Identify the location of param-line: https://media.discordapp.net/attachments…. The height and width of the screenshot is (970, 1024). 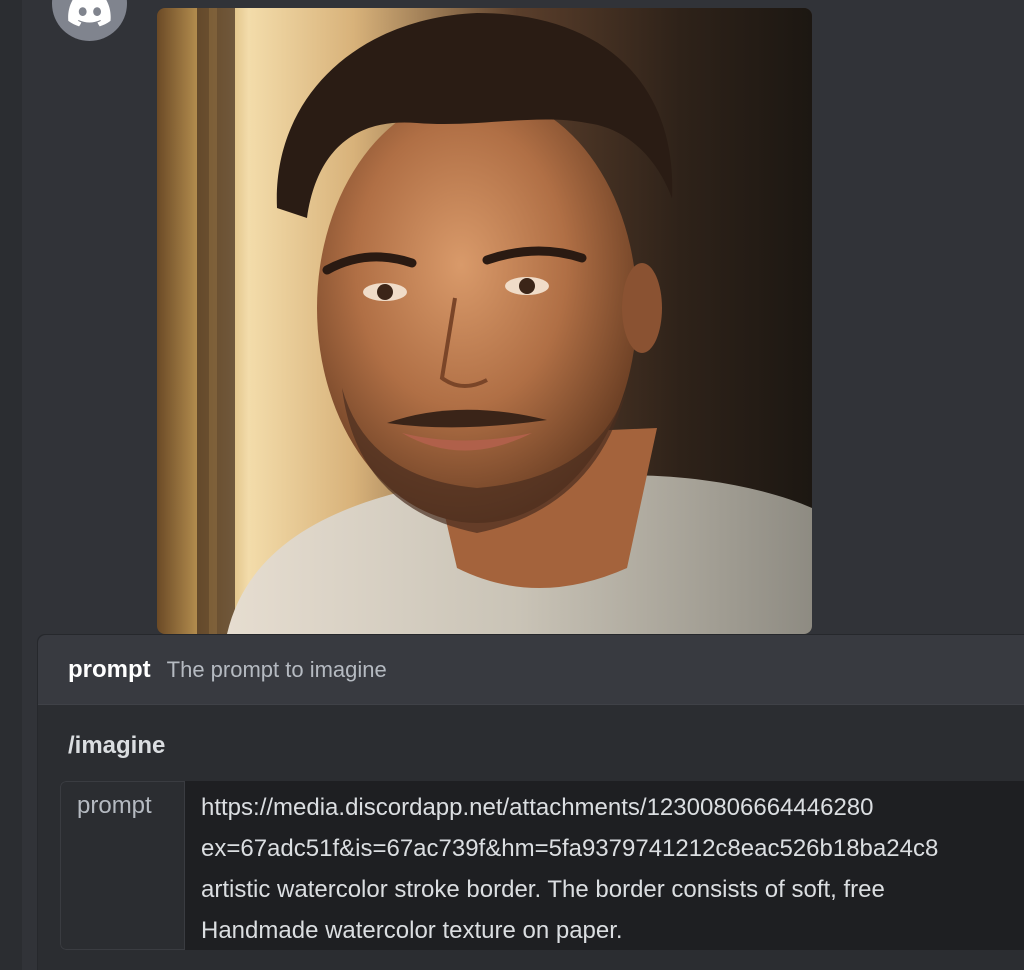
(537, 807).